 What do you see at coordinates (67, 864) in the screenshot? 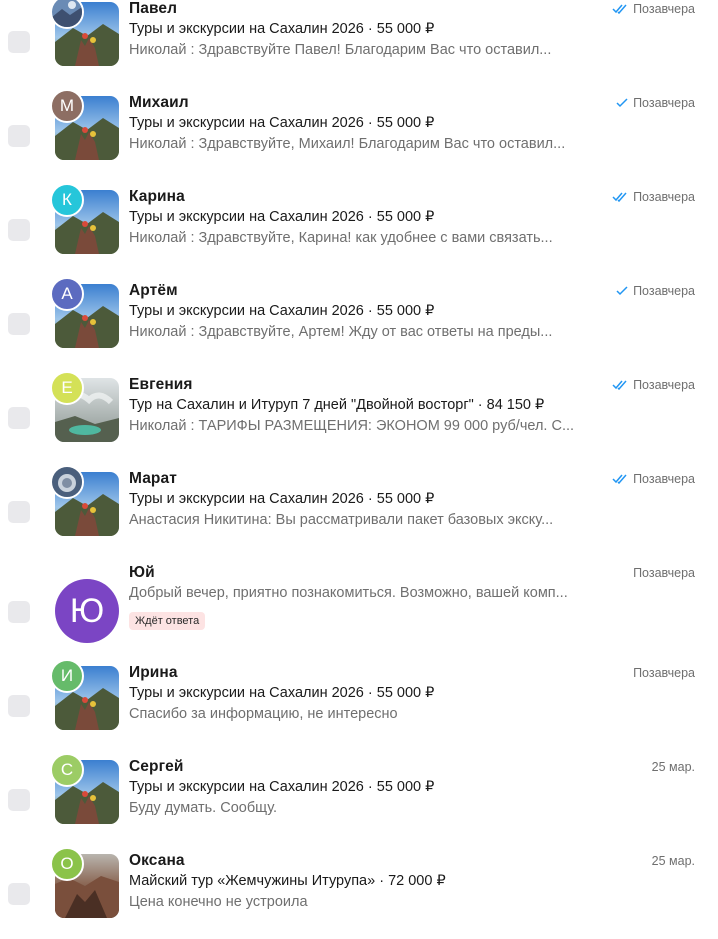
I see `avatar: О` at bounding box center [67, 864].